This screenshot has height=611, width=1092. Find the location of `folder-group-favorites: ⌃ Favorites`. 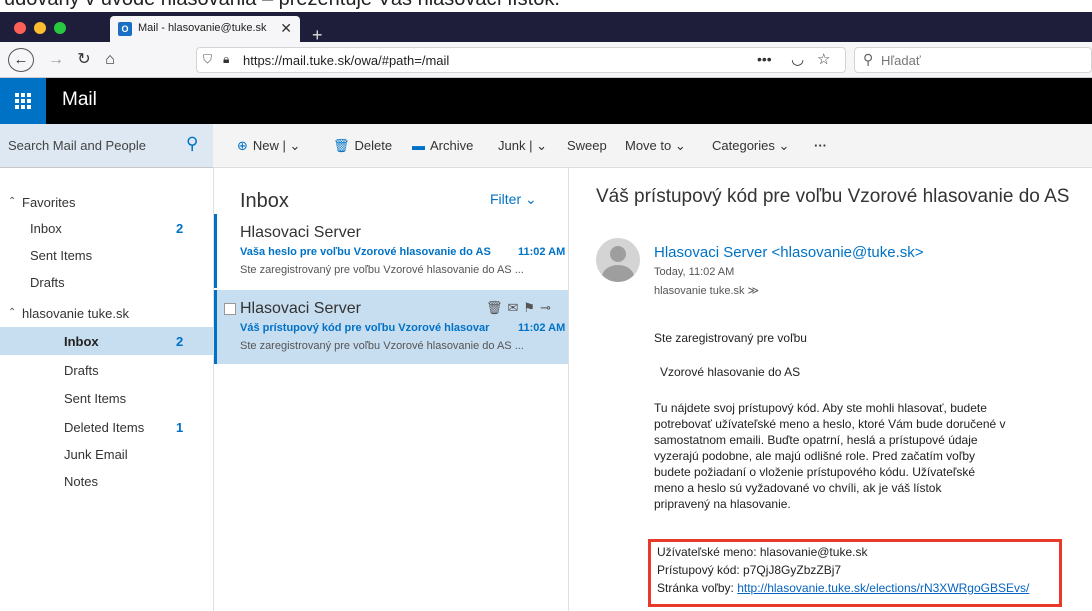

folder-group-favorites: ⌃ Favorites is located at coordinates (106, 202).